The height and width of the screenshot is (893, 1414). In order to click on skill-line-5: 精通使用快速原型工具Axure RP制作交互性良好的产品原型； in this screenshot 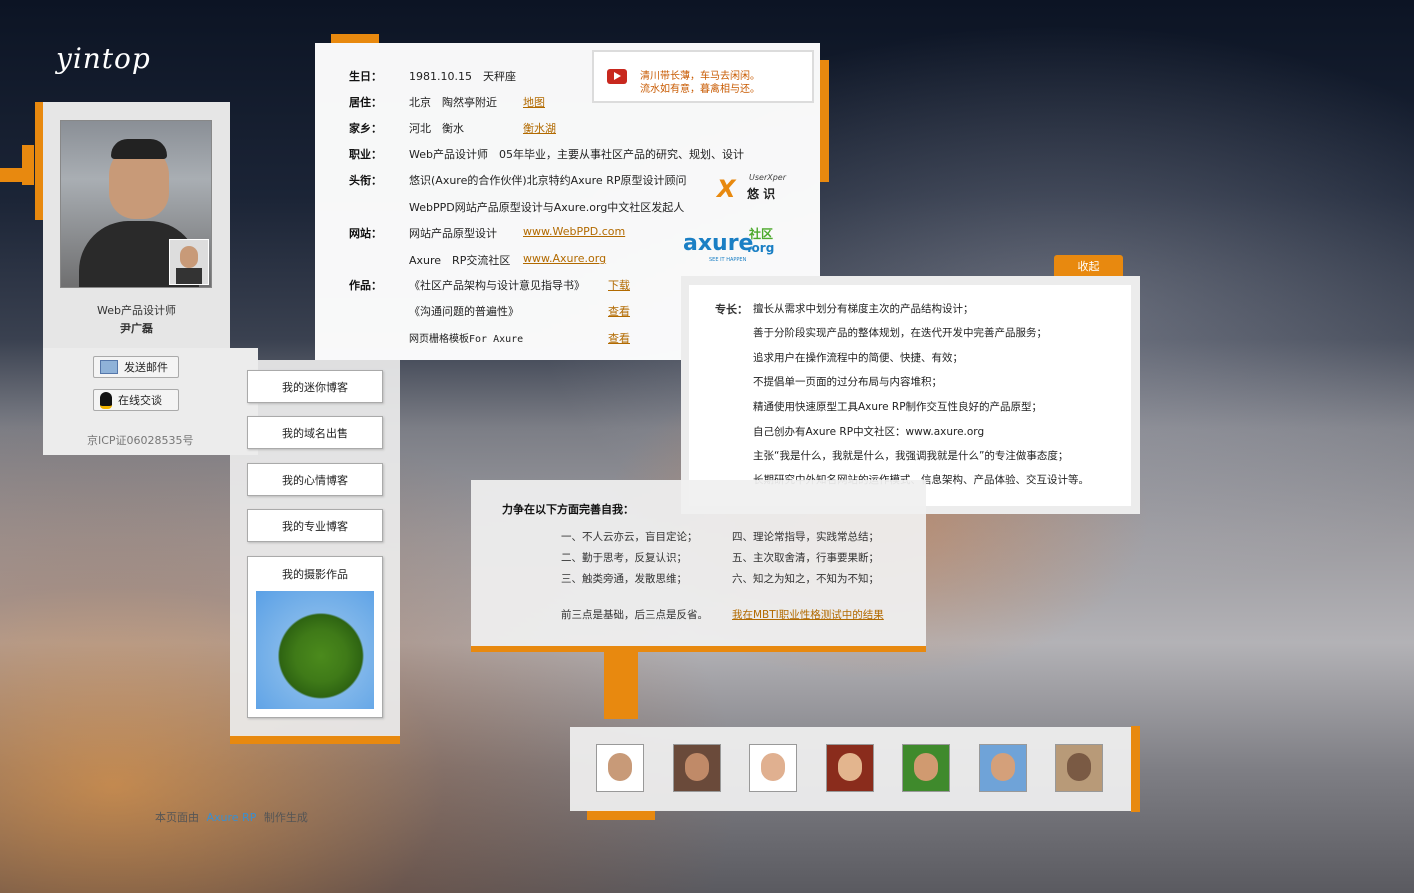, I will do `click(898, 407)`.